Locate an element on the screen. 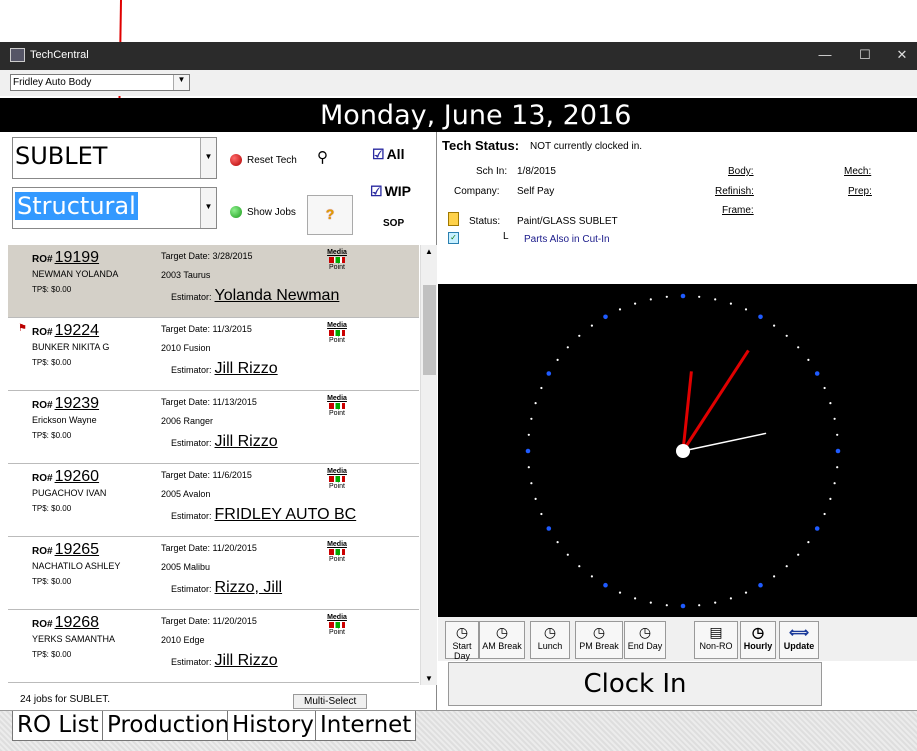 The height and width of the screenshot is (751, 917). app-icon is located at coordinates (17, 55).